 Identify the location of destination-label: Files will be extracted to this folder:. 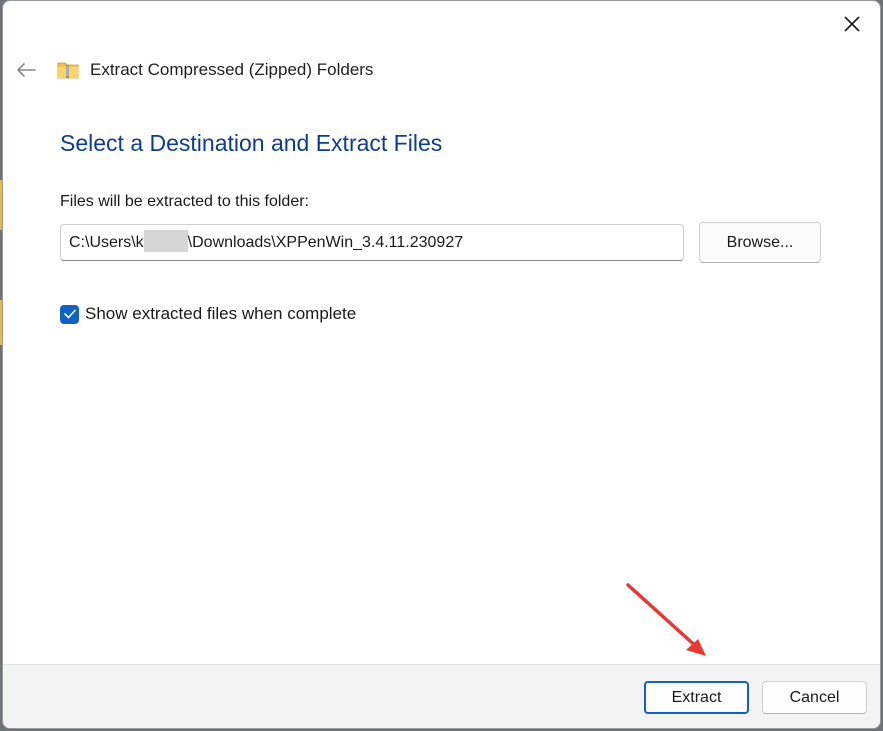
(184, 201).